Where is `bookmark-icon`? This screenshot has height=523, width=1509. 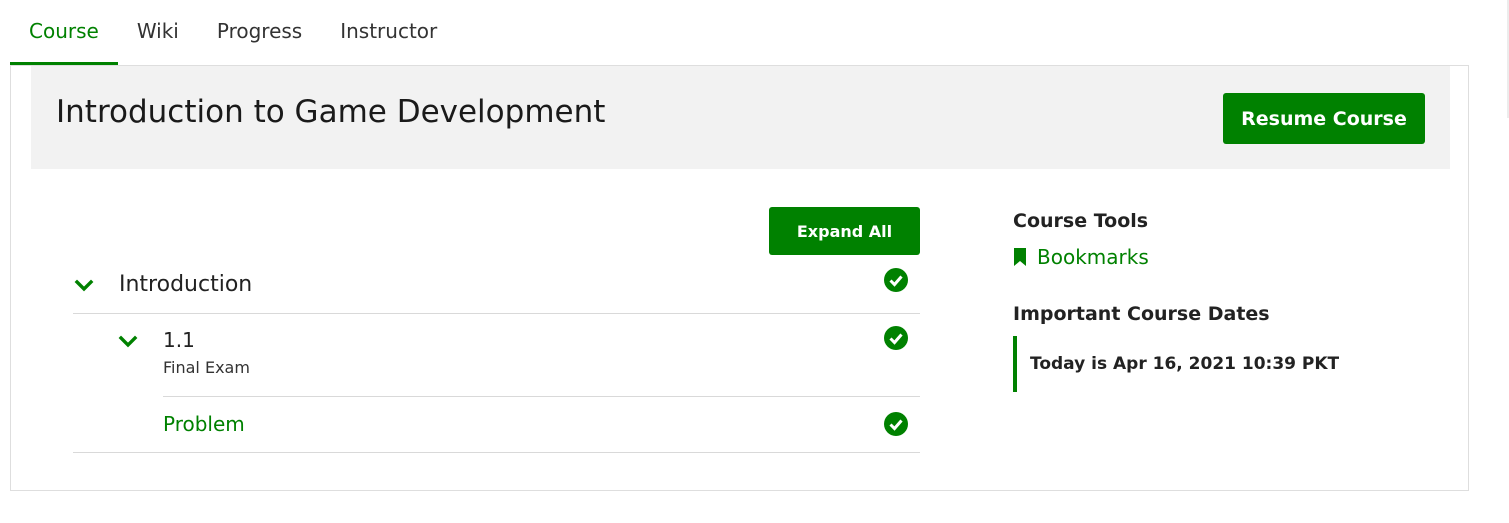 bookmark-icon is located at coordinates (1020, 257).